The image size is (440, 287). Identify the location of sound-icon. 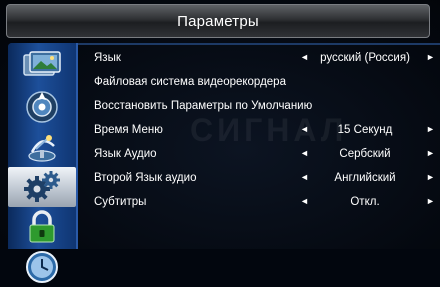
(42, 107).